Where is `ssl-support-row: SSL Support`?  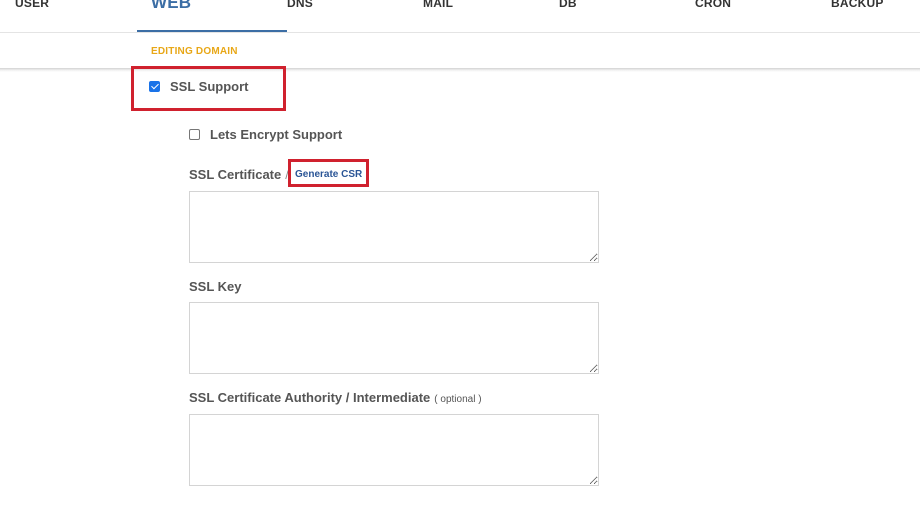 ssl-support-row: SSL Support is located at coordinates (198, 86).